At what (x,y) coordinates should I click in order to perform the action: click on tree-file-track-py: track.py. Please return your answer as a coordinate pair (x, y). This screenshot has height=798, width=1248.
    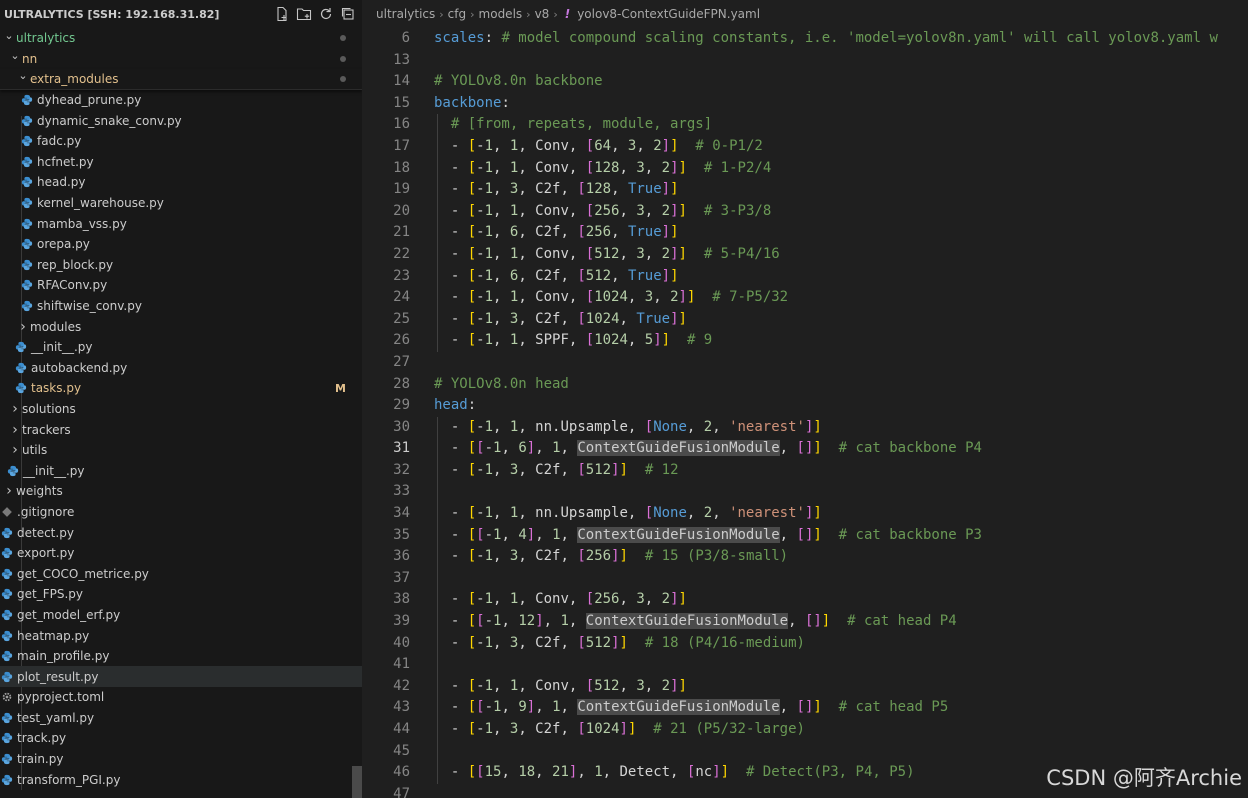
    Looking at the image, I should click on (181, 738).